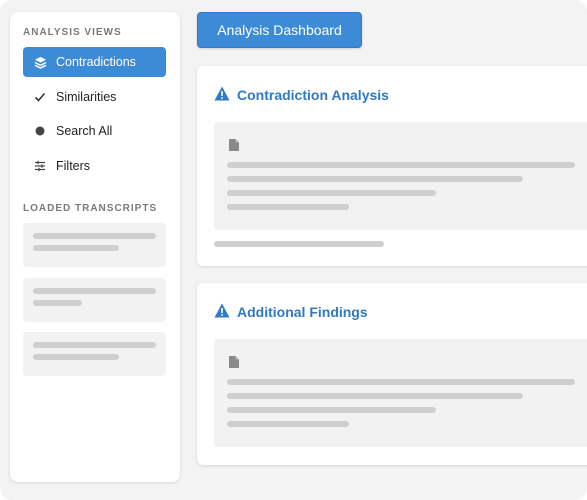  I want to click on sidebar-item-label: Search All, so click(84, 131).